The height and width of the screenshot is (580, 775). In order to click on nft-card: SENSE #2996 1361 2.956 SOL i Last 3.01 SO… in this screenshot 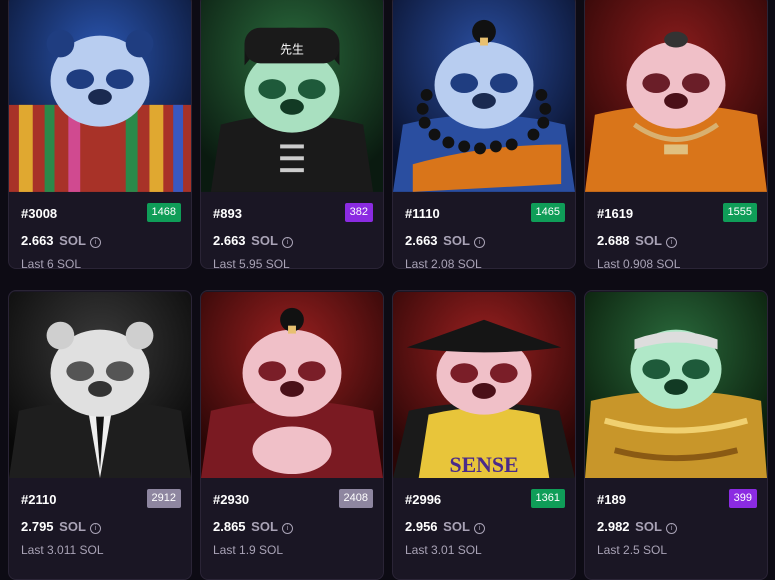, I will do `click(484, 435)`.